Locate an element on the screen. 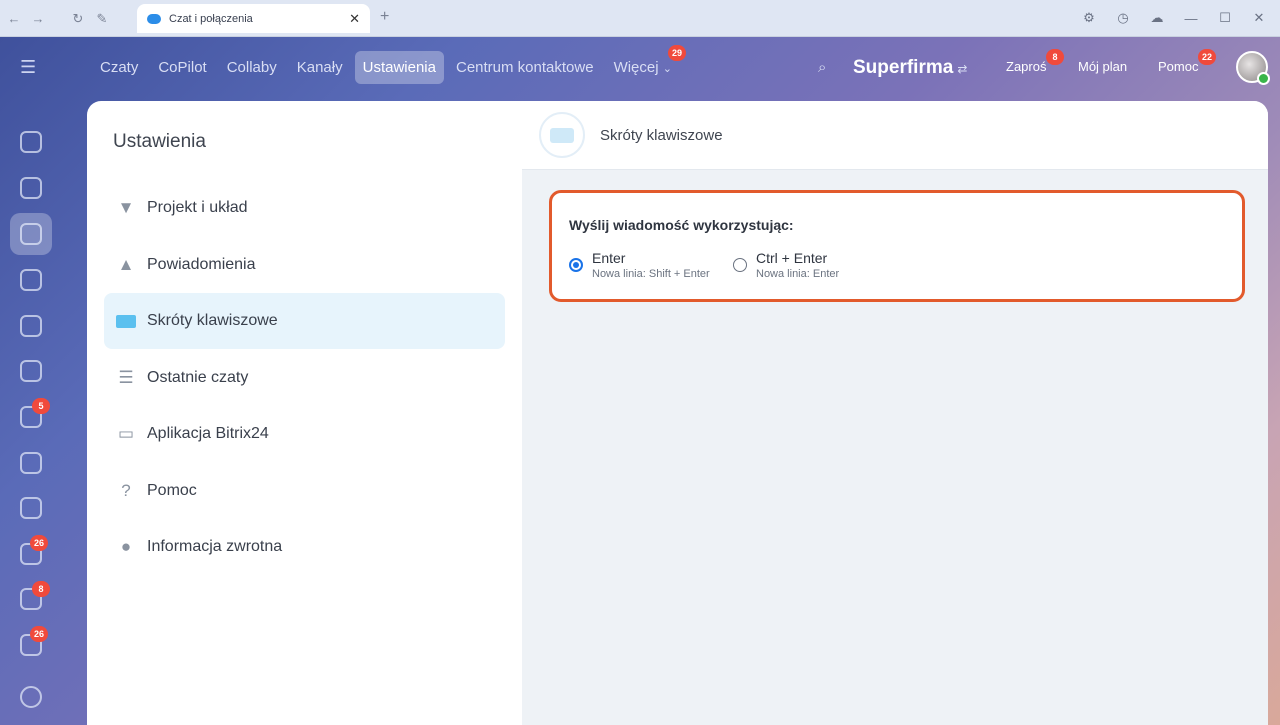 This screenshot has height=725, width=1280. close-window-icon: ✕ is located at coordinates (1259, 18).